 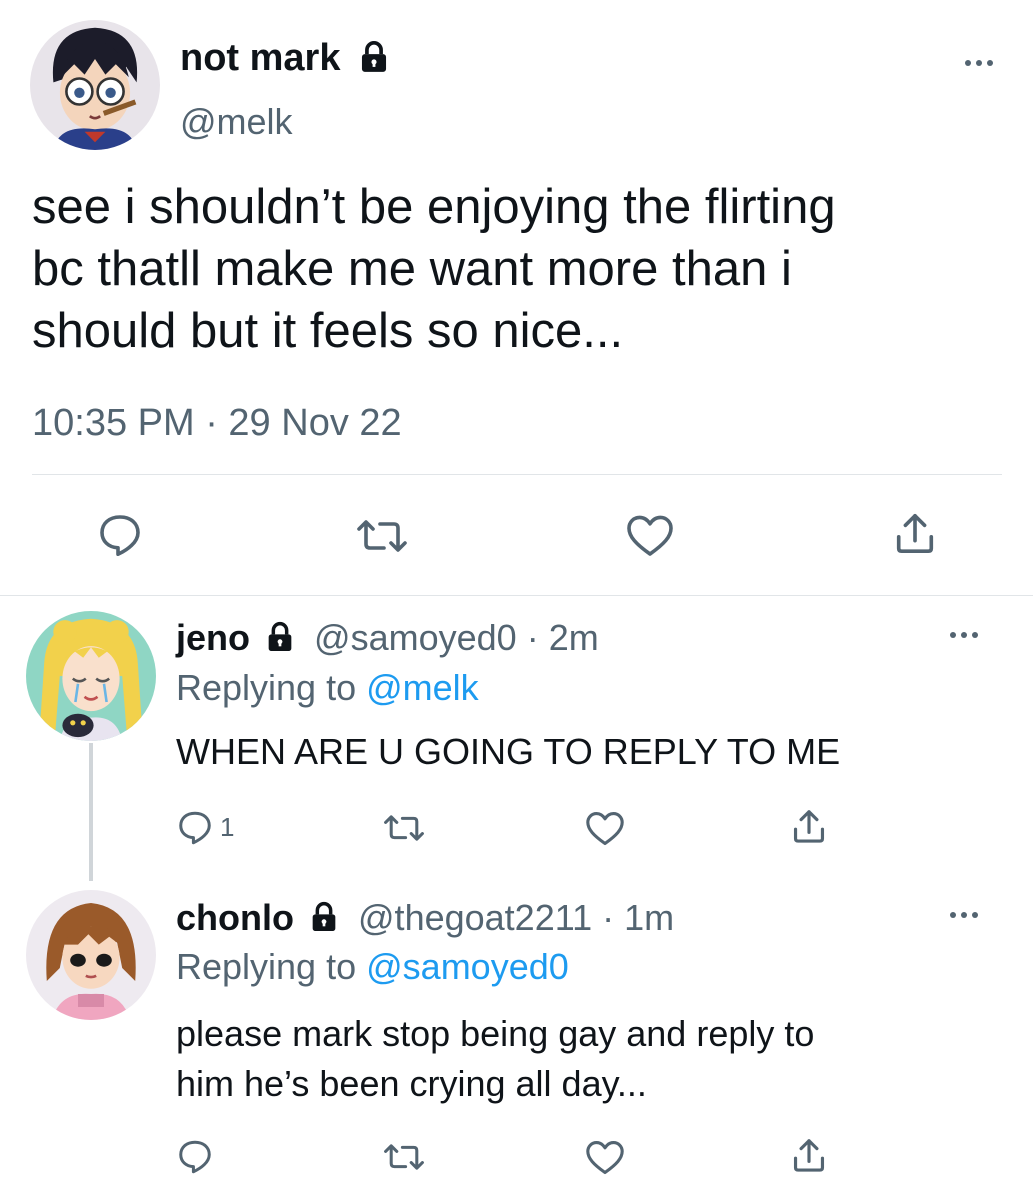 I want to click on author-row: not mark, so click(x=285, y=58).